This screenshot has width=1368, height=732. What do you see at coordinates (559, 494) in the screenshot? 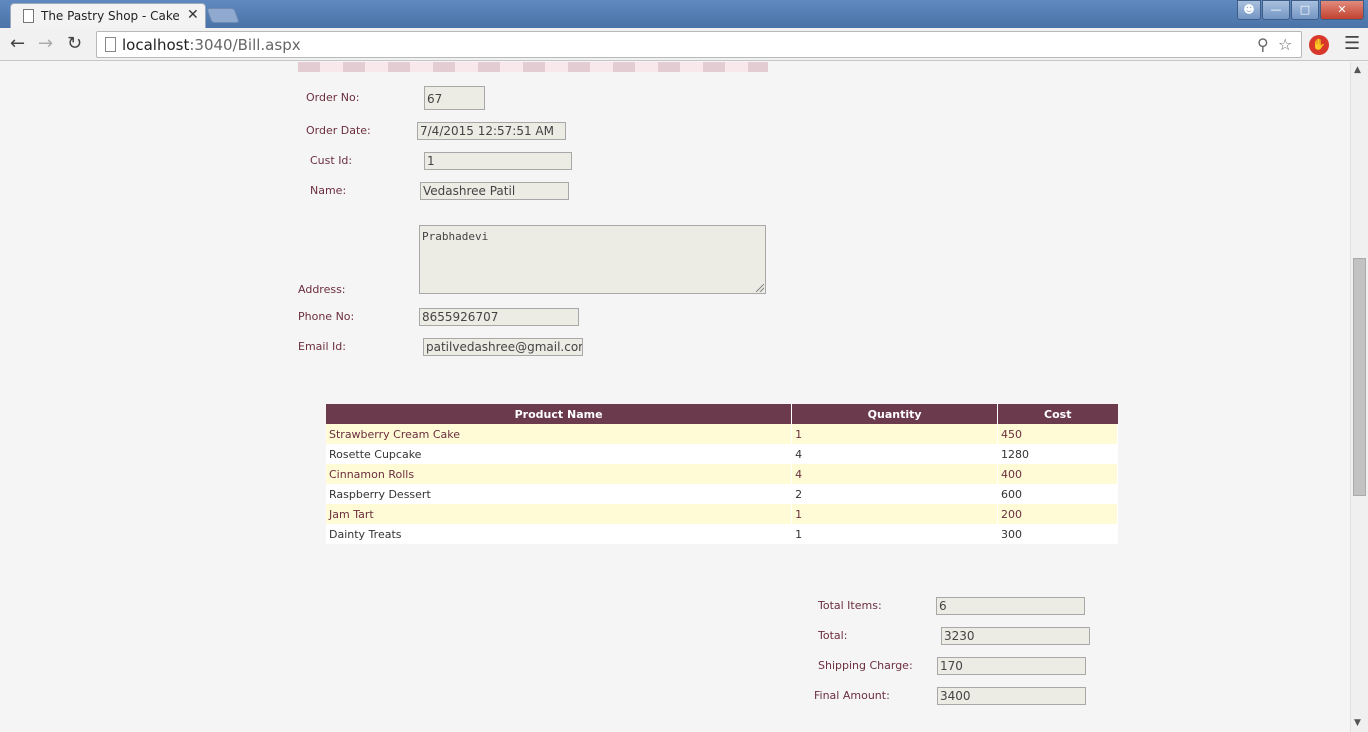
I see `product-name-cell: Raspberry Dessert` at bounding box center [559, 494].